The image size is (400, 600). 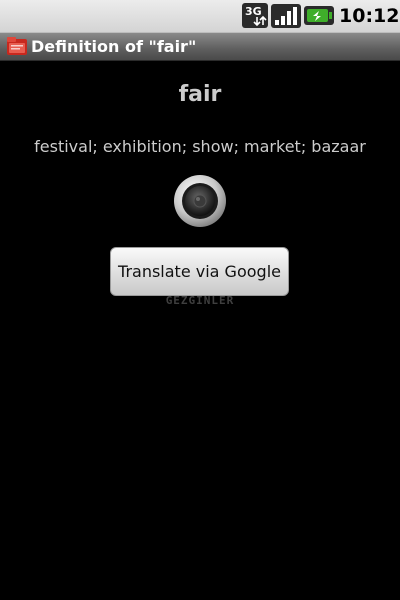 I want to click on status-clock: 10:12, so click(x=369, y=16).